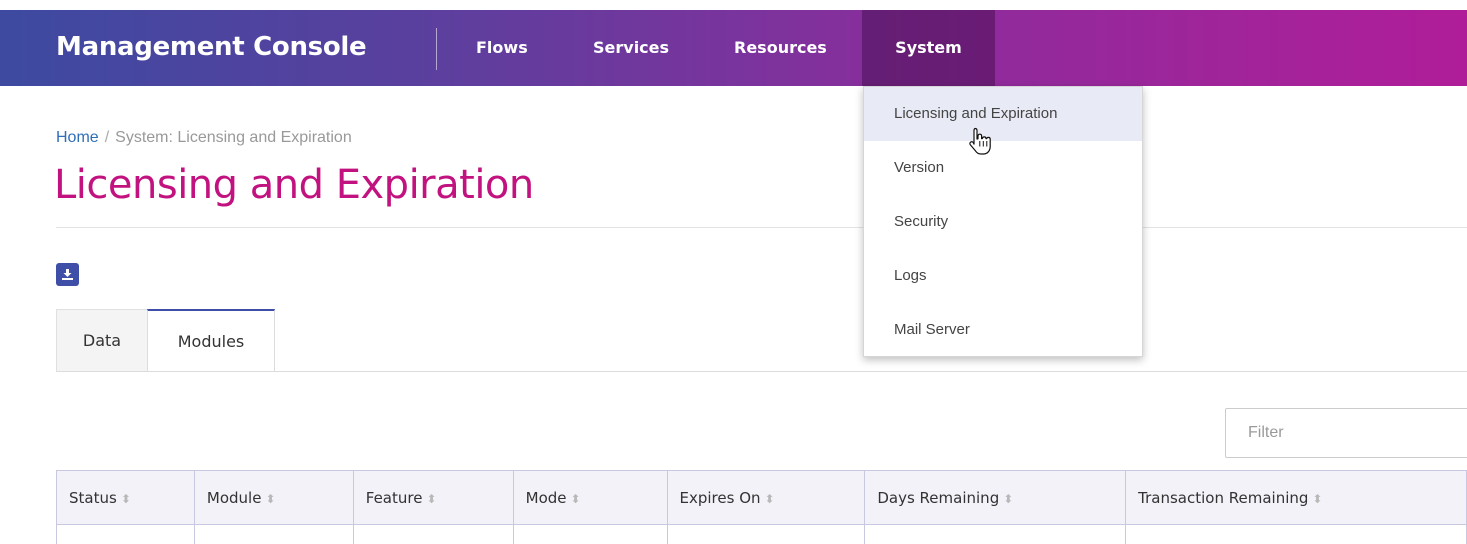 This screenshot has height=544, width=1467. Describe the element at coordinates (211, 48) in the screenshot. I see `app-title: Management Console` at that location.